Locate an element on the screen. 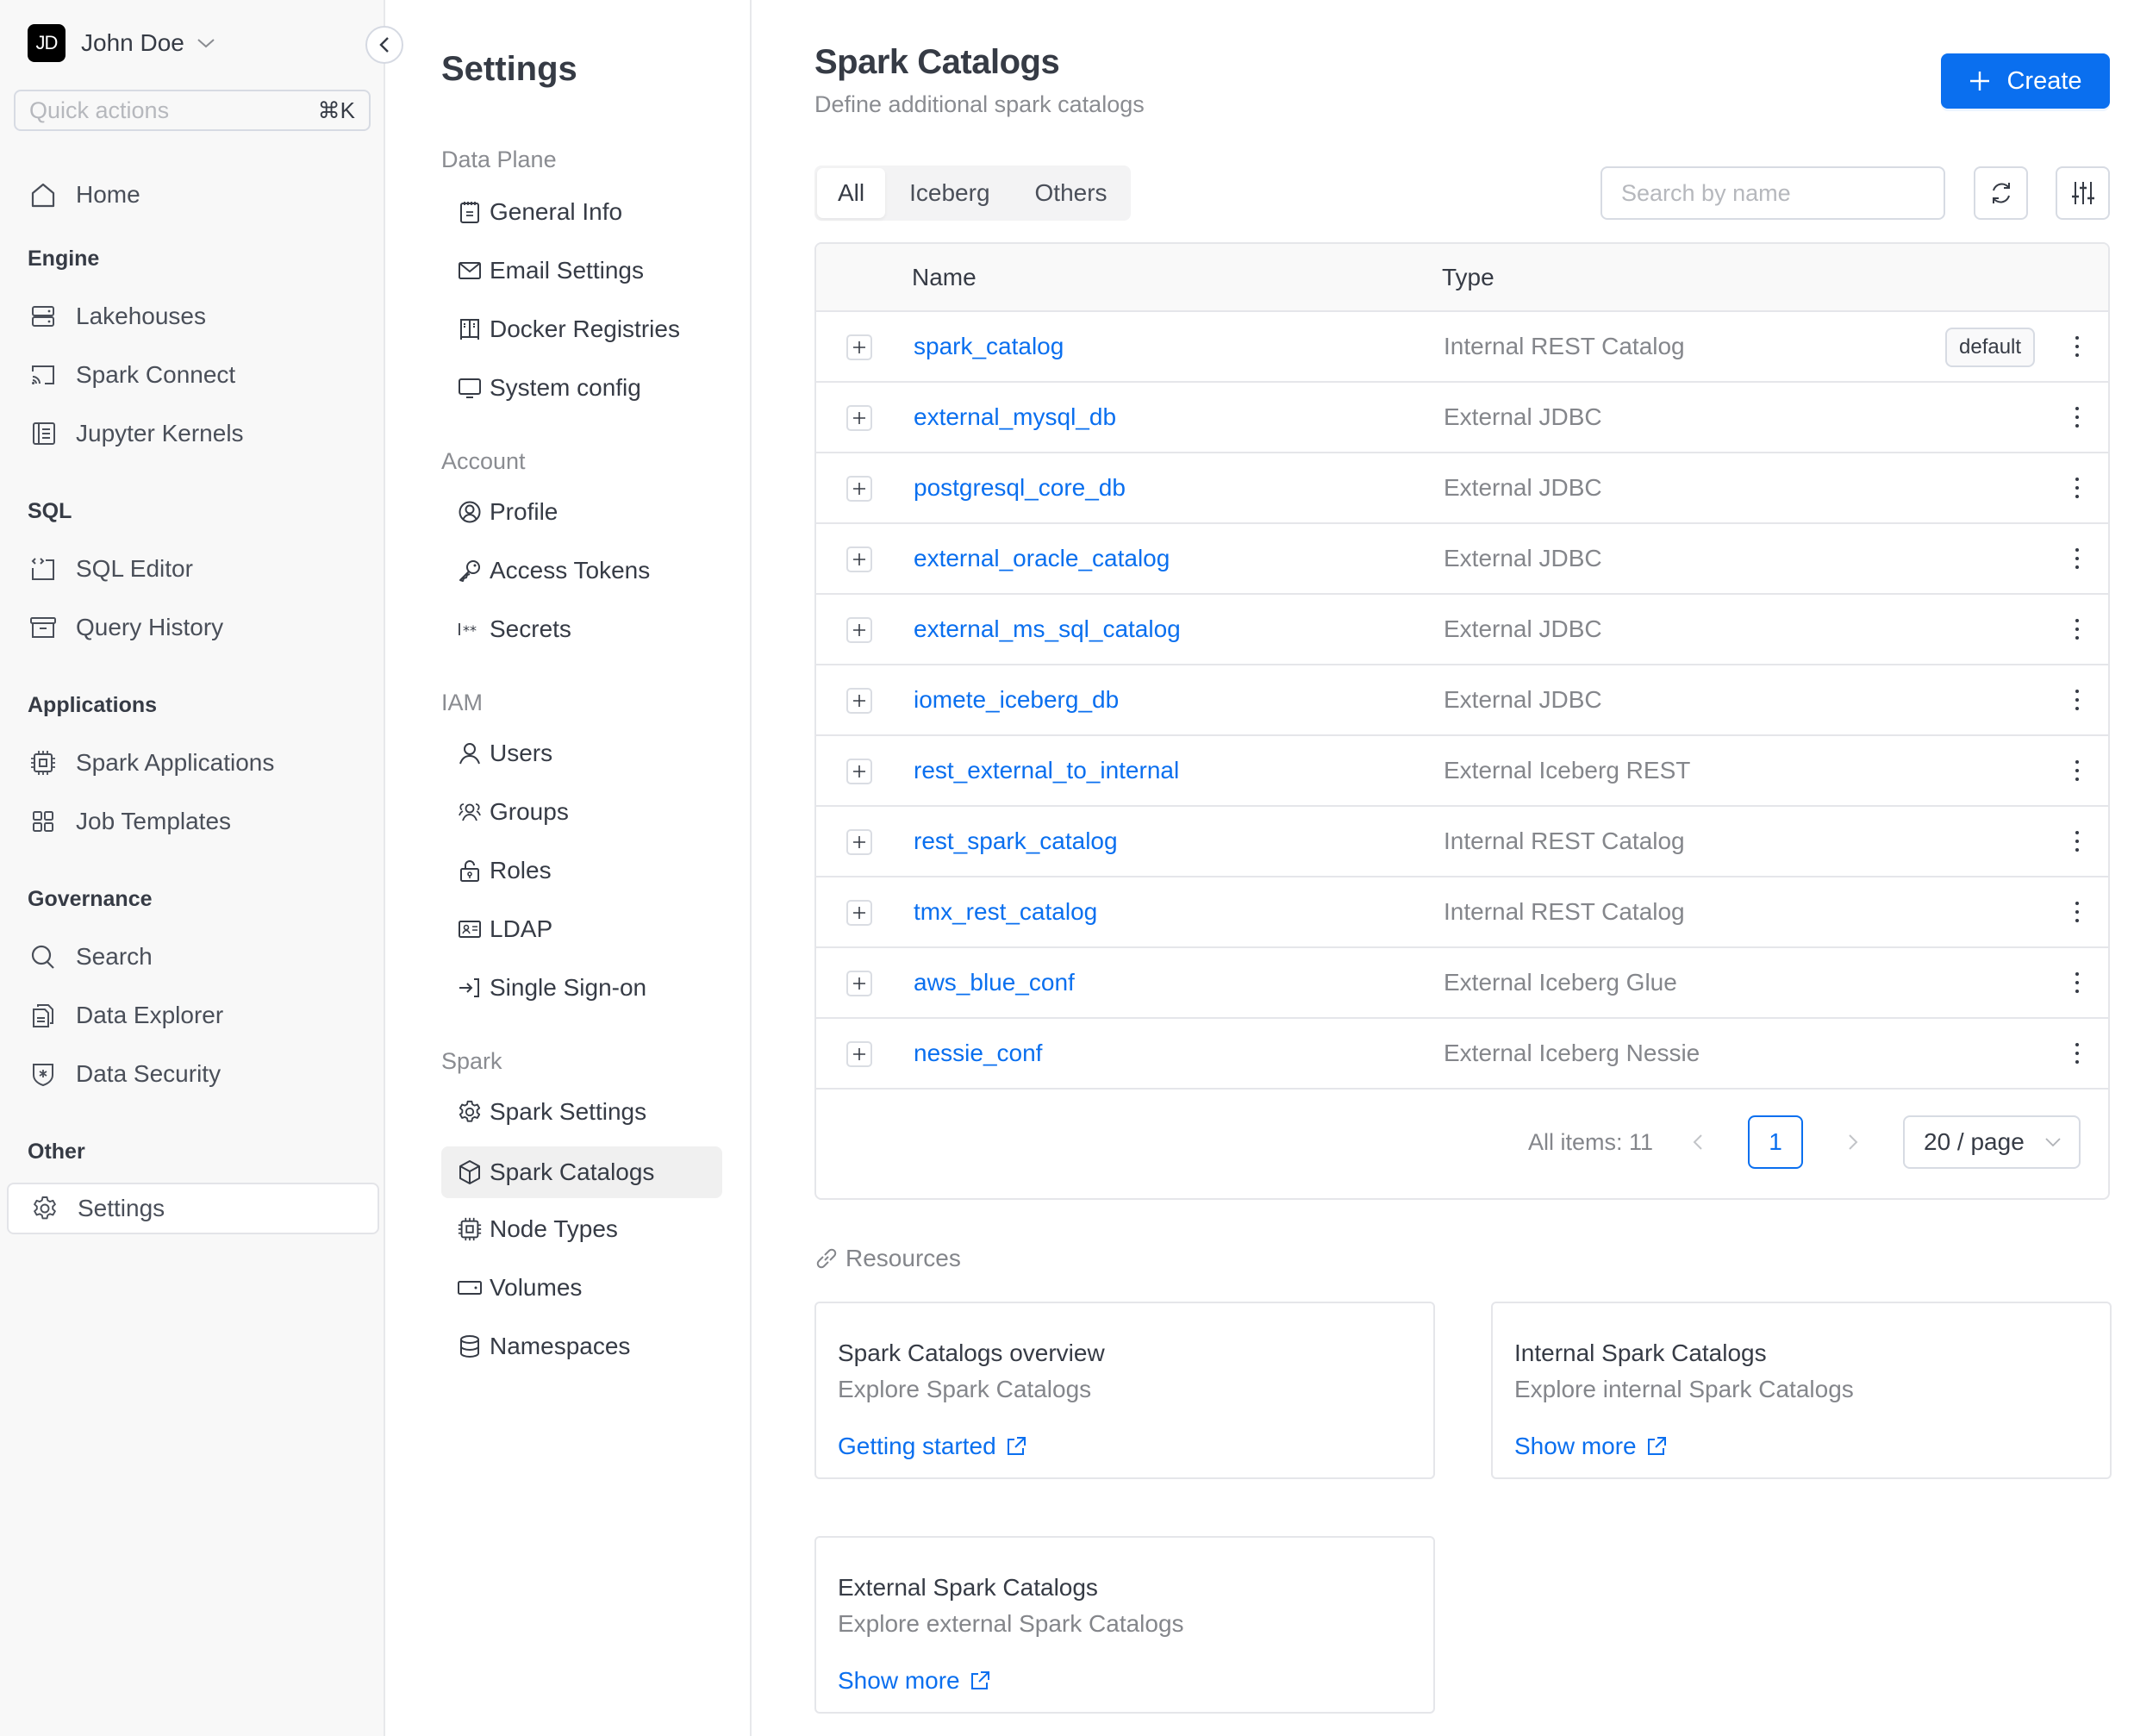  catalog-name-link: rest_external_to_internal is located at coordinates (1046, 770).